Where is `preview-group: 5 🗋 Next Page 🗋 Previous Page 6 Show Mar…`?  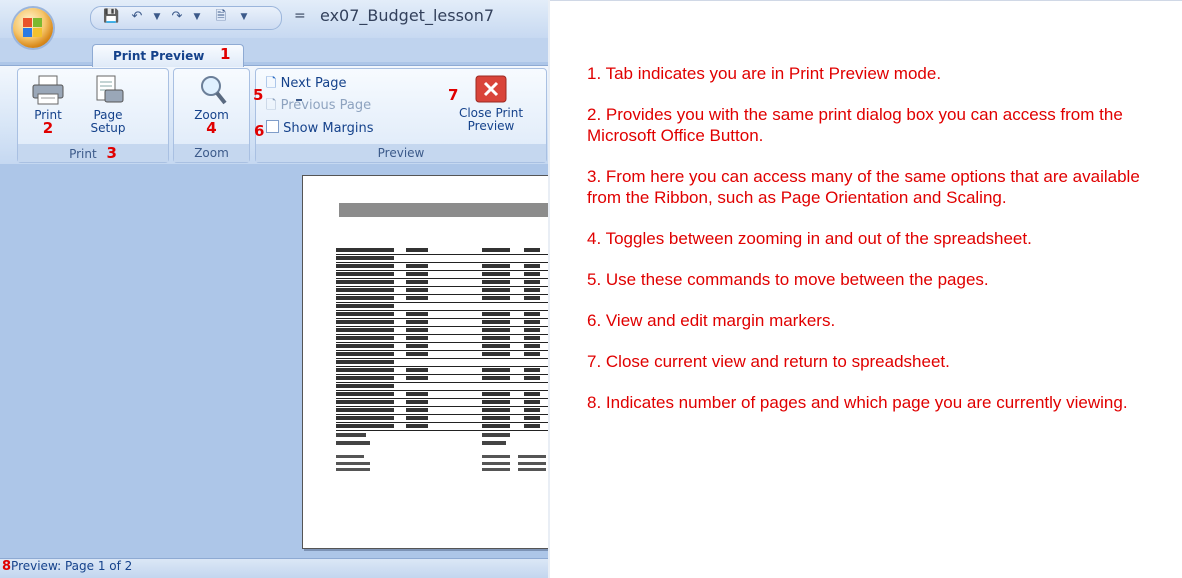
preview-group: 5 🗋 Next Page 🗋 Previous Page 6 Show Mar… is located at coordinates (400, 115).